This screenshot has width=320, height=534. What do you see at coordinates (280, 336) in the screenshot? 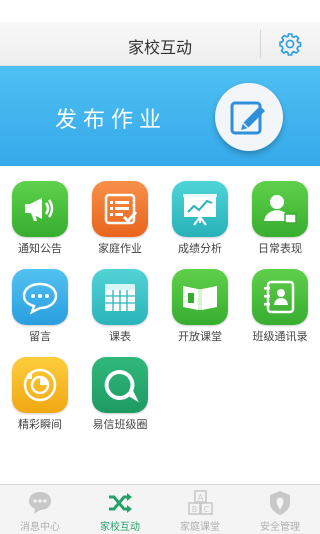
I see `app-label: 班级通讯录` at bounding box center [280, 336].